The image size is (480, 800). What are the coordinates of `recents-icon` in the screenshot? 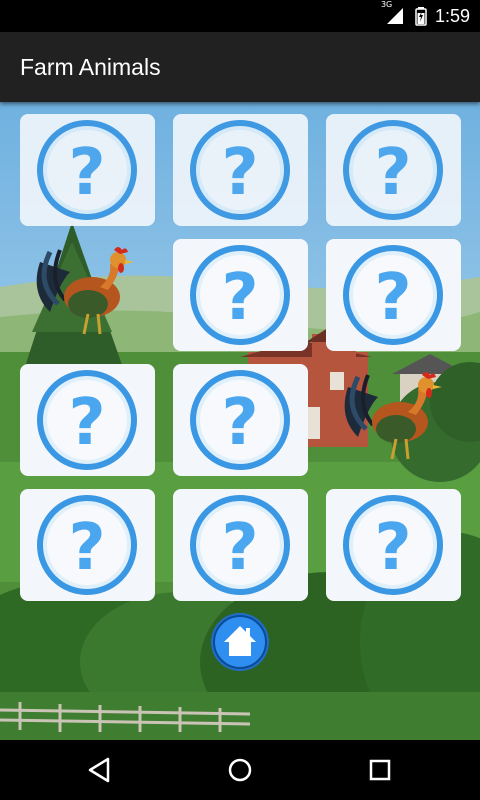 It's located at (380, 770).